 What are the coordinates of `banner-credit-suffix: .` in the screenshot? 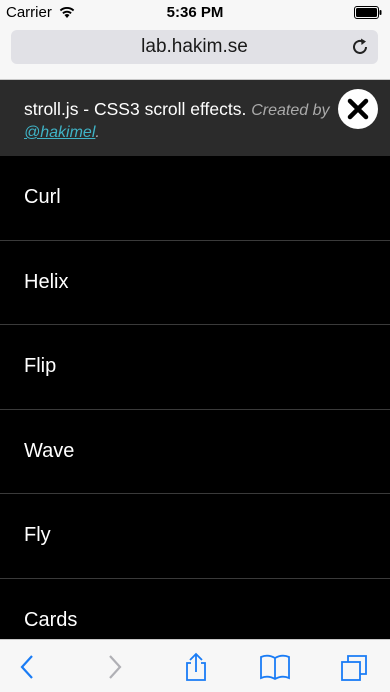 It's located at (97, 132).